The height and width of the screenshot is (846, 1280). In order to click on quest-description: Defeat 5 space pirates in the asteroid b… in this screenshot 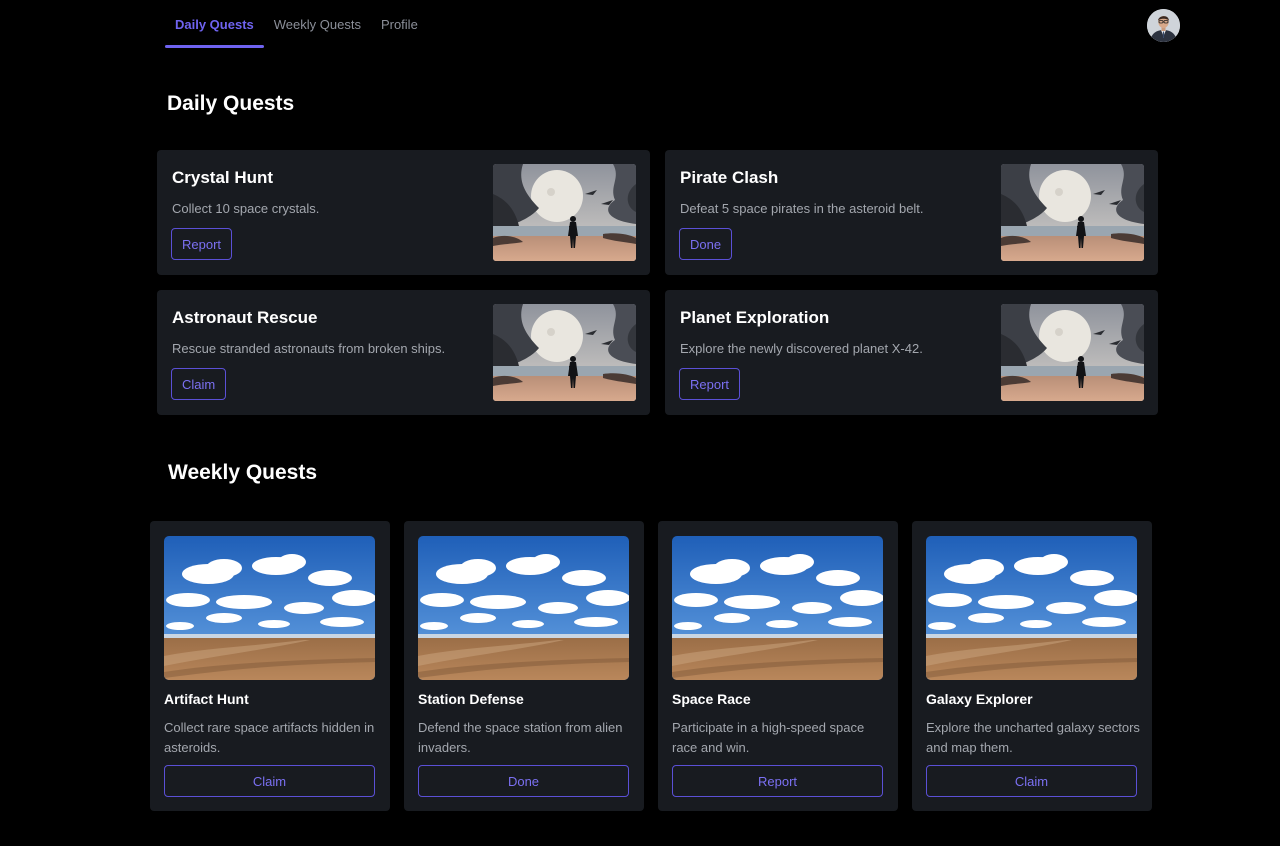, I will do `click(802, 208)`.